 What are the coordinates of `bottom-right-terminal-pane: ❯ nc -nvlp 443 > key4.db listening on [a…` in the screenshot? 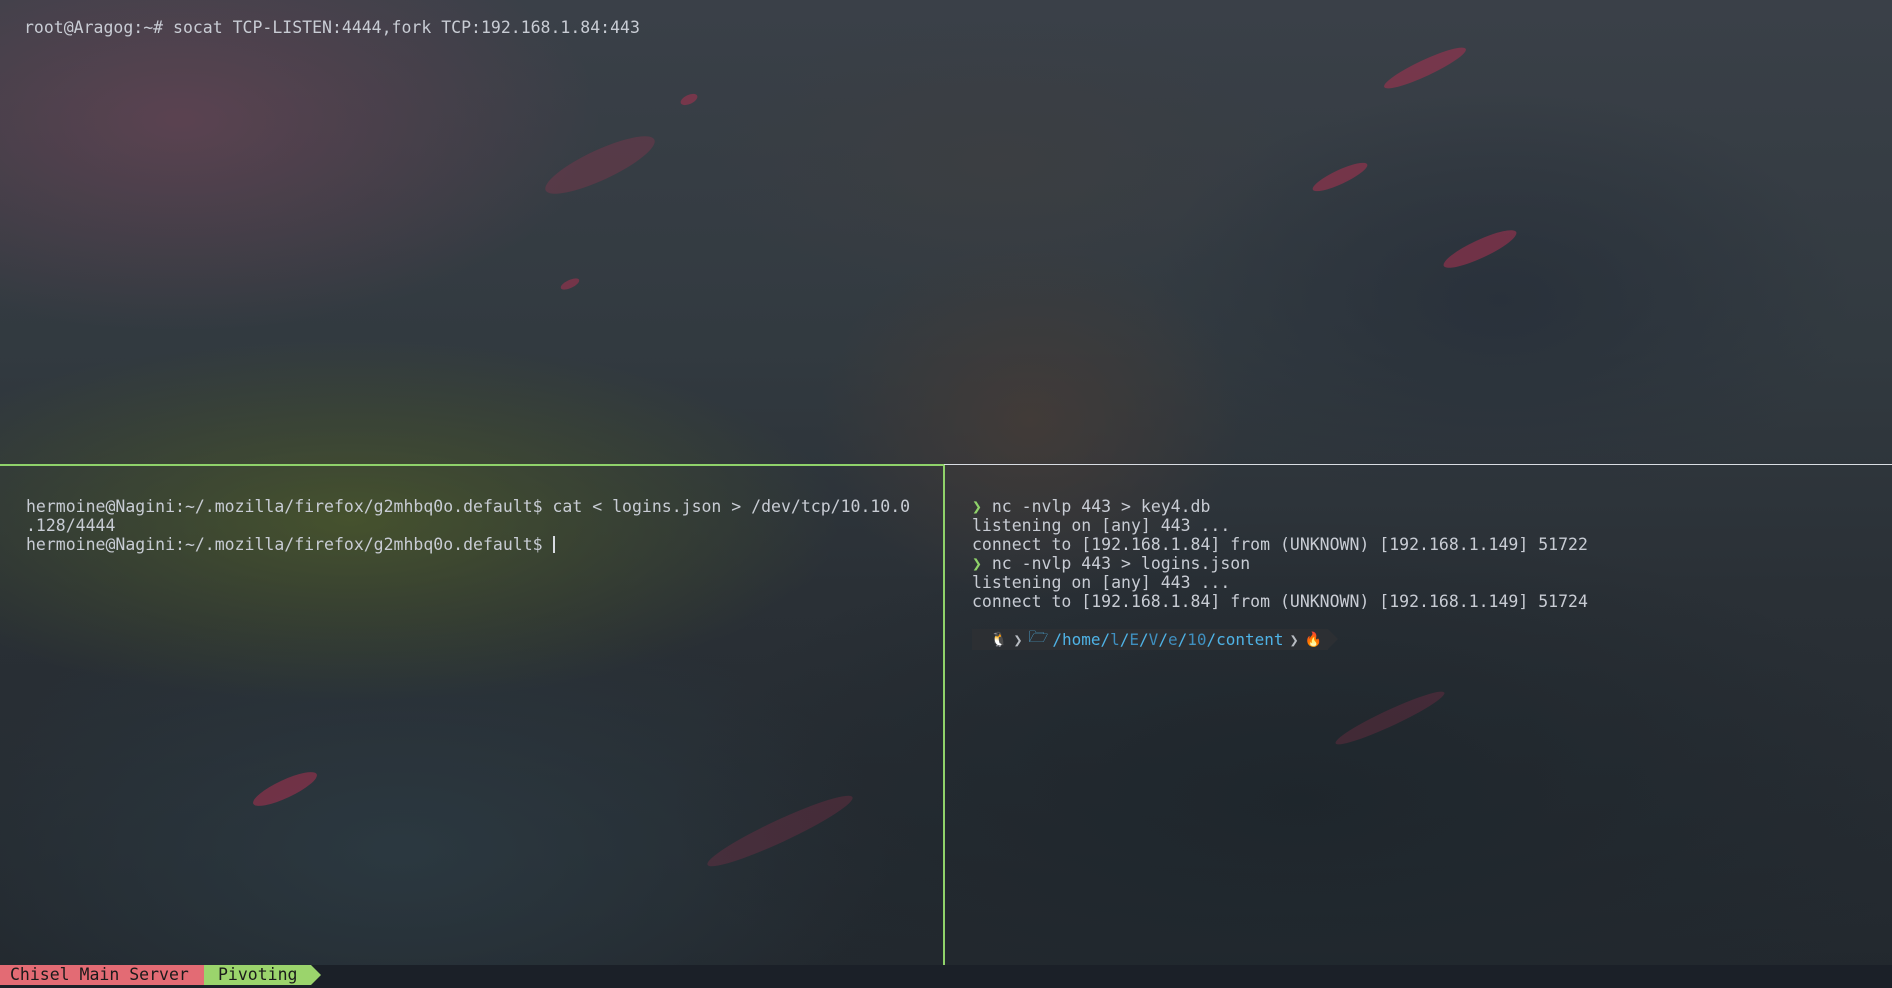 It's located at (1280, 554).